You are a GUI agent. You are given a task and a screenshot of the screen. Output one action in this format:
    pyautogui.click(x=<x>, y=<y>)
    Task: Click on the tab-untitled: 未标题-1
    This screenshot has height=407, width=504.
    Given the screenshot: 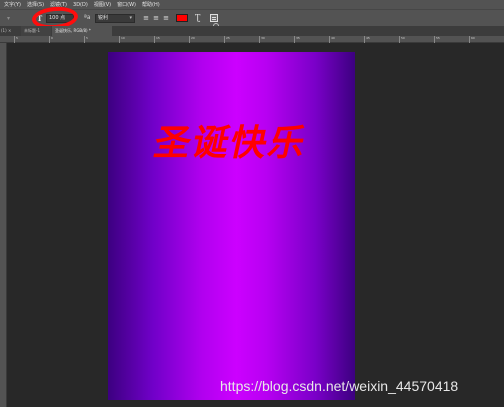 What is the action you would take?
    pyautogui.click(x=36, y=31)
    